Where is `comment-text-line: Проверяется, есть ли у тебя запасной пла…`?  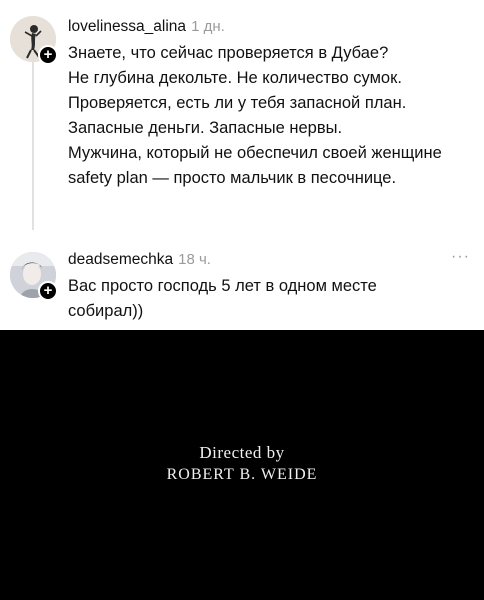 comment-text-line: Проверяется, есть ли у тебя запасной пла… is located at coordinates (237, 103).